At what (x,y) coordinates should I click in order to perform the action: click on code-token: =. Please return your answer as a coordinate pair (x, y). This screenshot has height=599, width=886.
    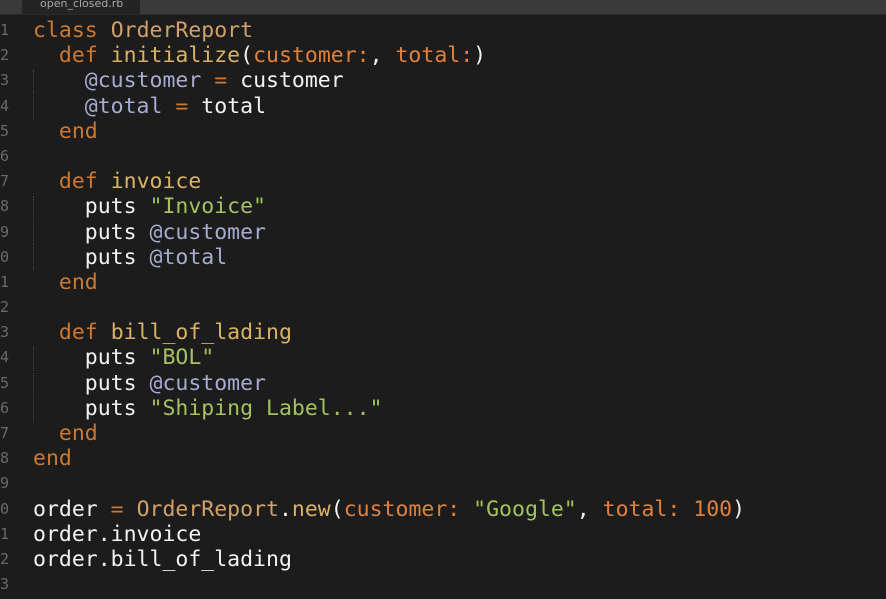
    Looking at the image, I should click on (117, 509).